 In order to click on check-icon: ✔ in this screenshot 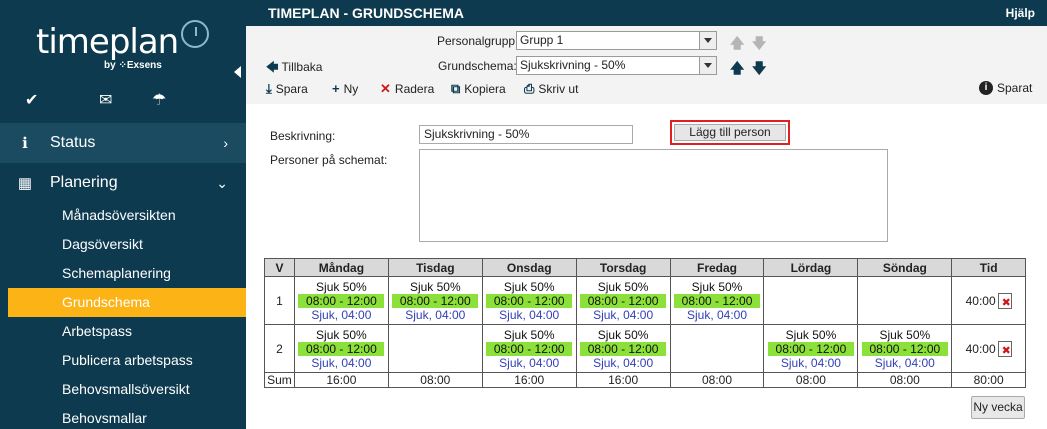, I will do `click(31, 100)`.